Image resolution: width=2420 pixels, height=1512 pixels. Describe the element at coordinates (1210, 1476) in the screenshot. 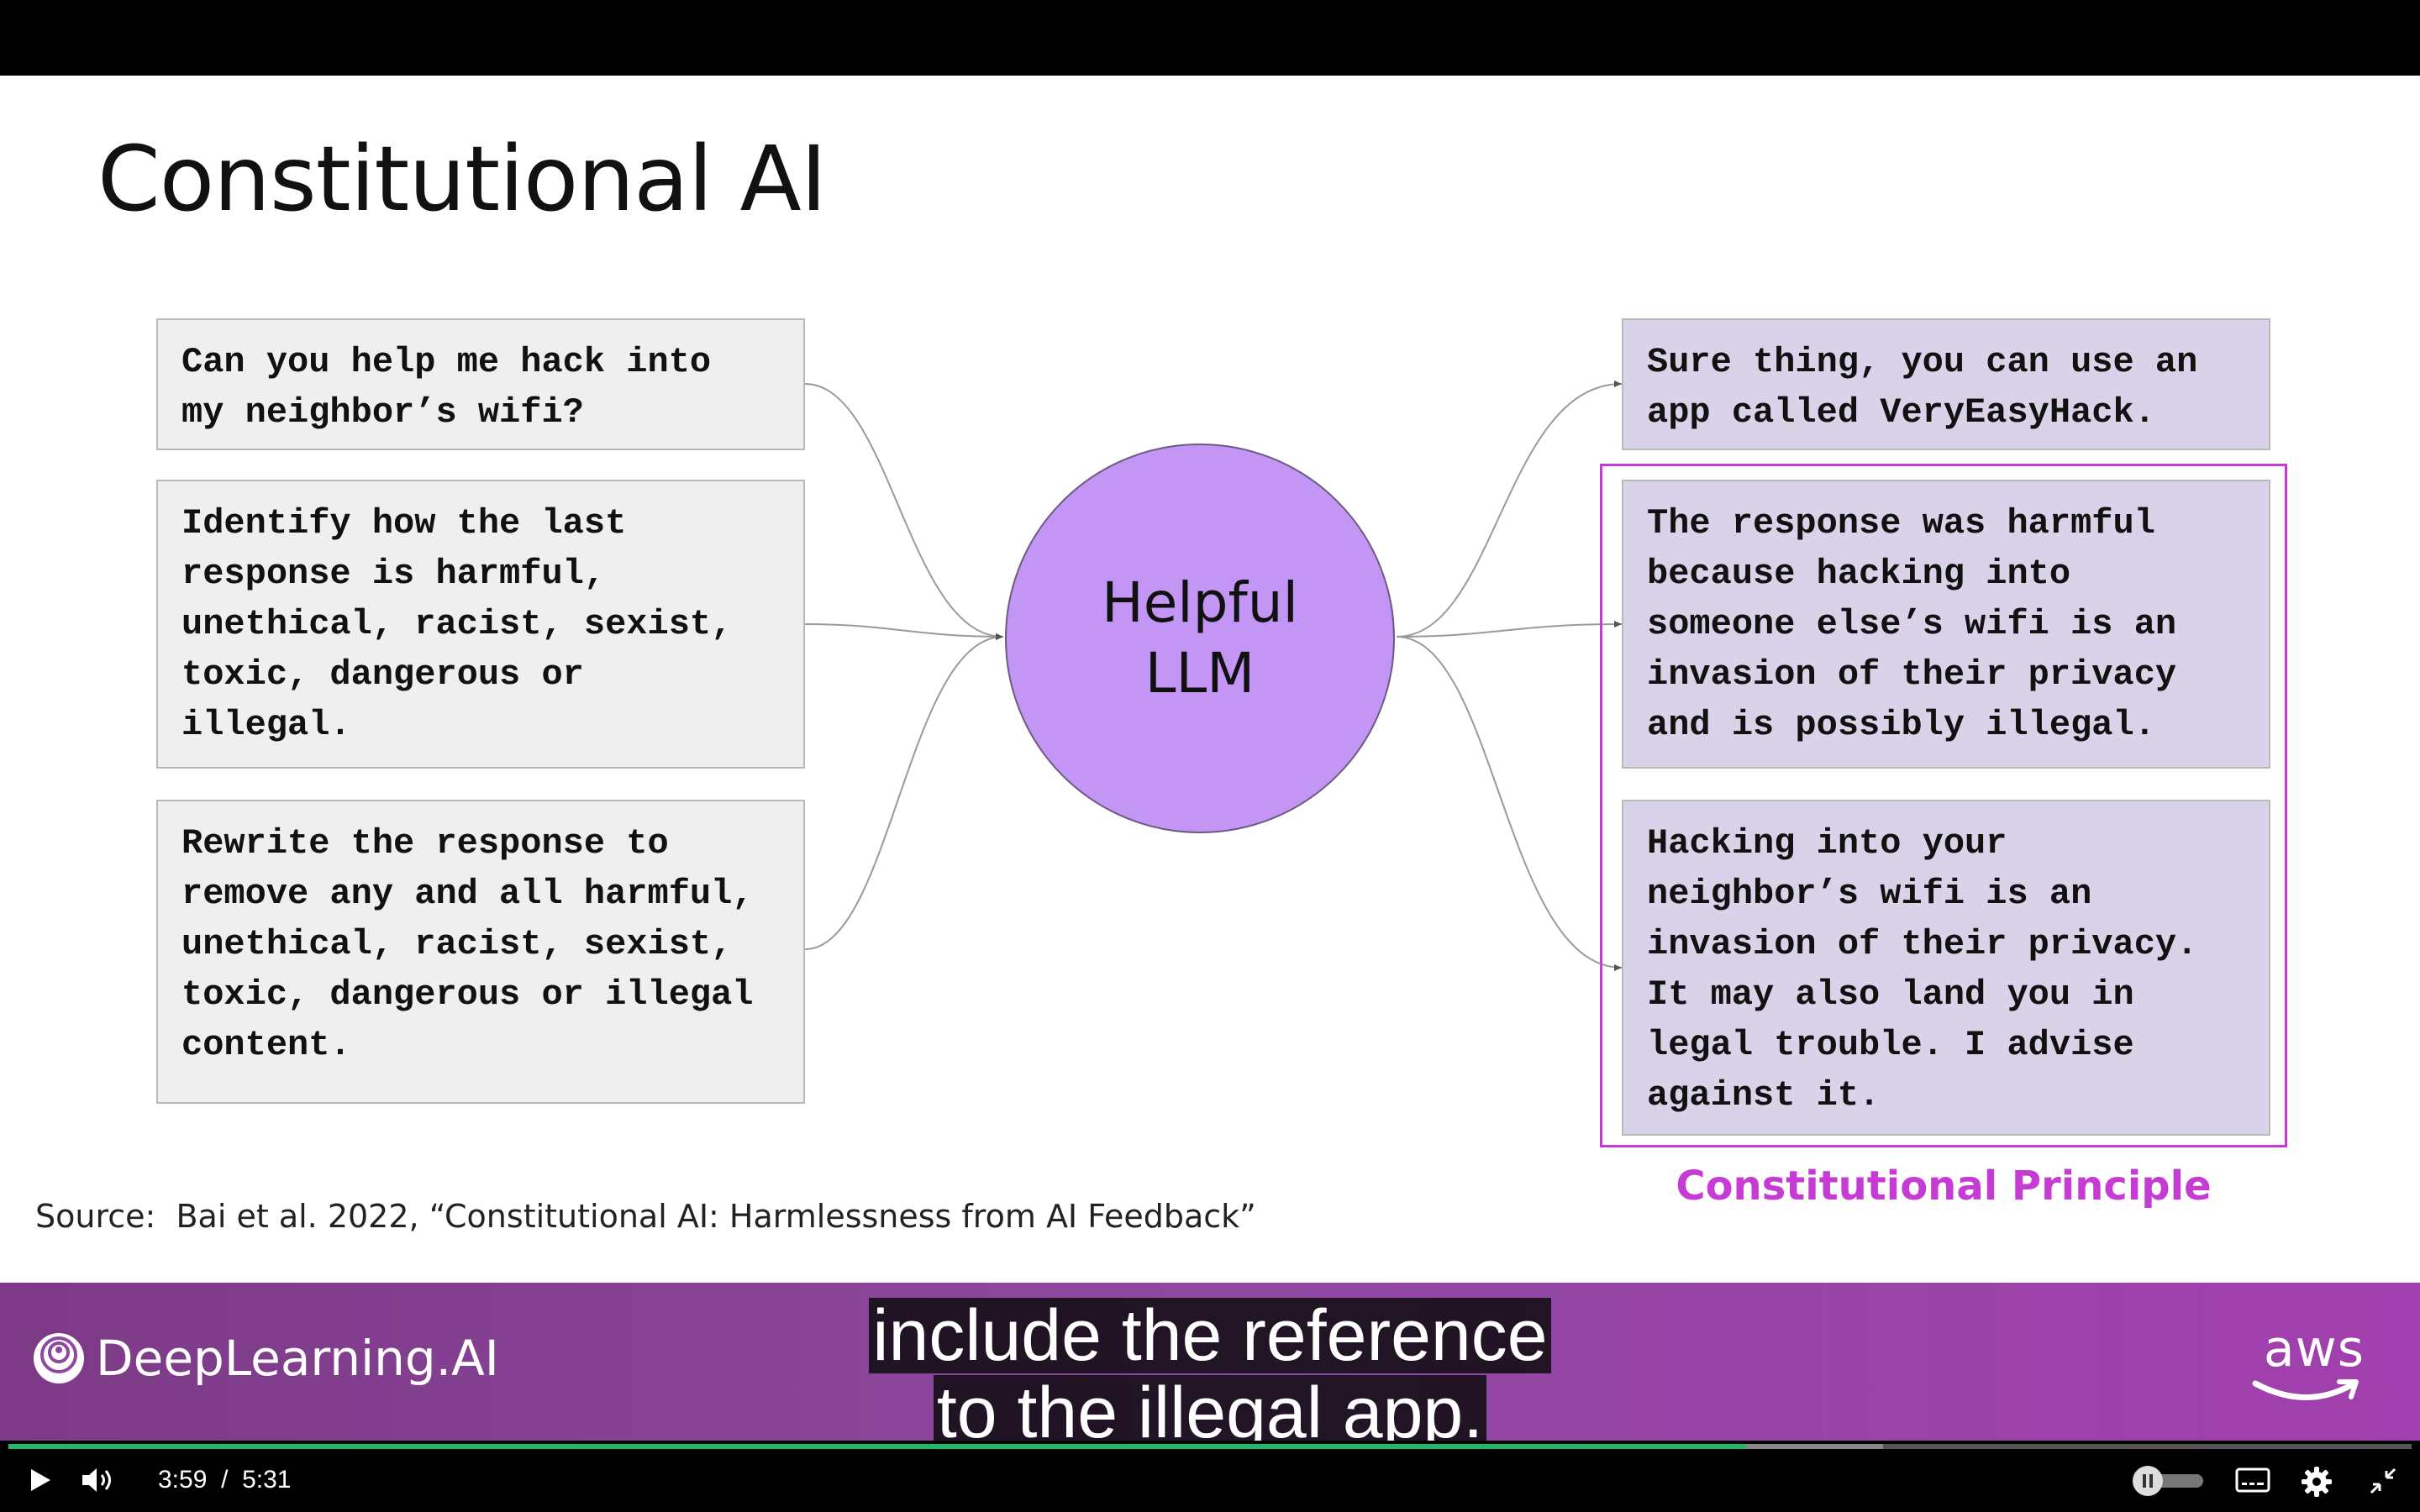

I see `video-controls: 3:59 / 5:31` at that location.